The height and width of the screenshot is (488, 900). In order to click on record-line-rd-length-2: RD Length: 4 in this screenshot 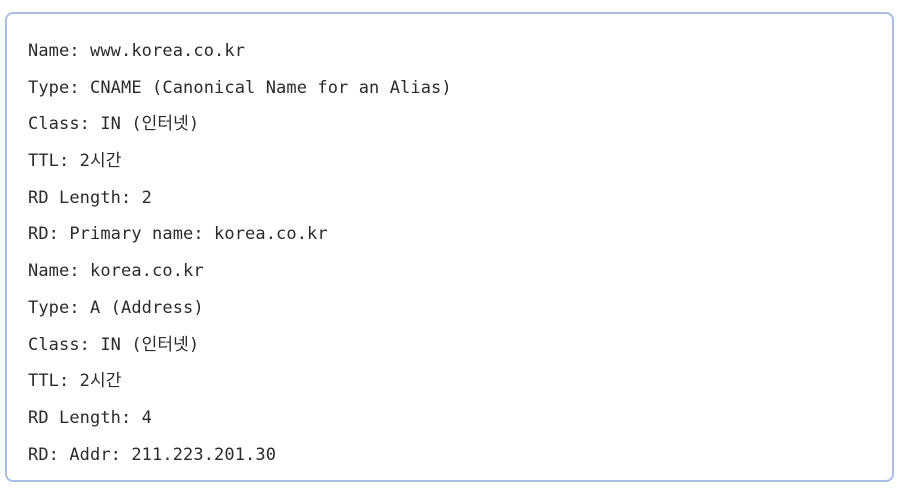, I will do `click(90, 417)`.